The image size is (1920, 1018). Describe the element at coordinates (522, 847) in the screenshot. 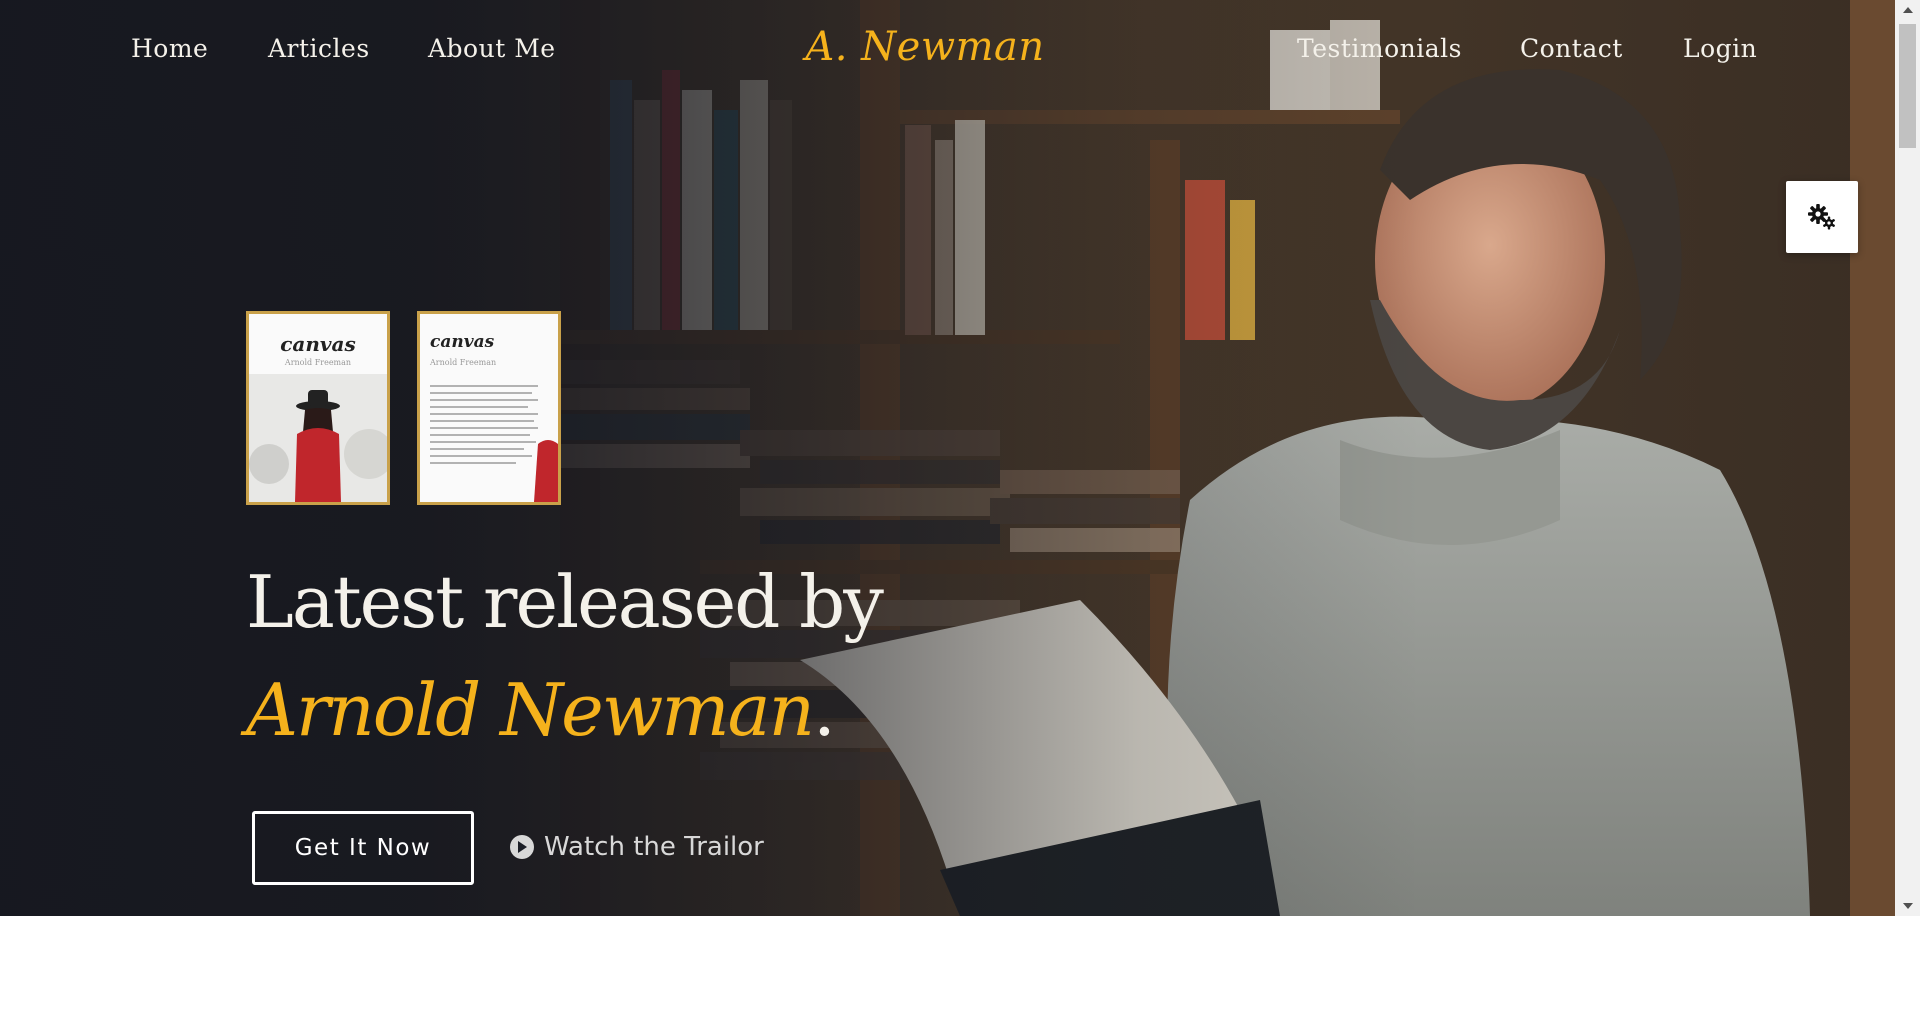

I see `play-circle-icon` at that location.